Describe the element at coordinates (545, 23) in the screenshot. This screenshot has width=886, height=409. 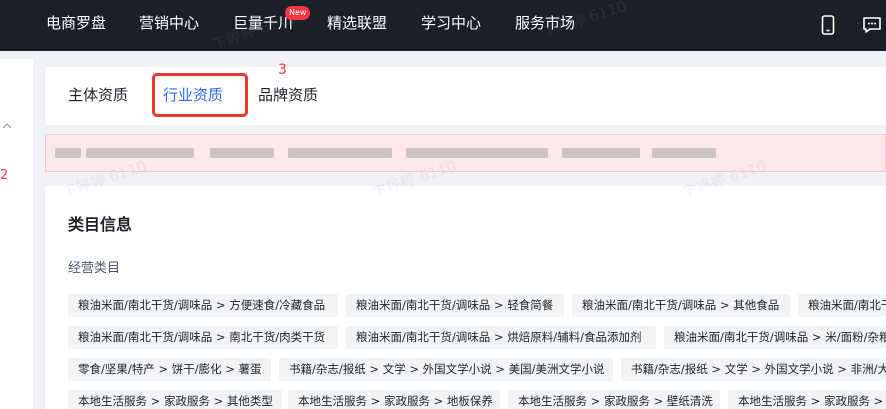
I see `nav-item-service-market: 服务市场` at that location.